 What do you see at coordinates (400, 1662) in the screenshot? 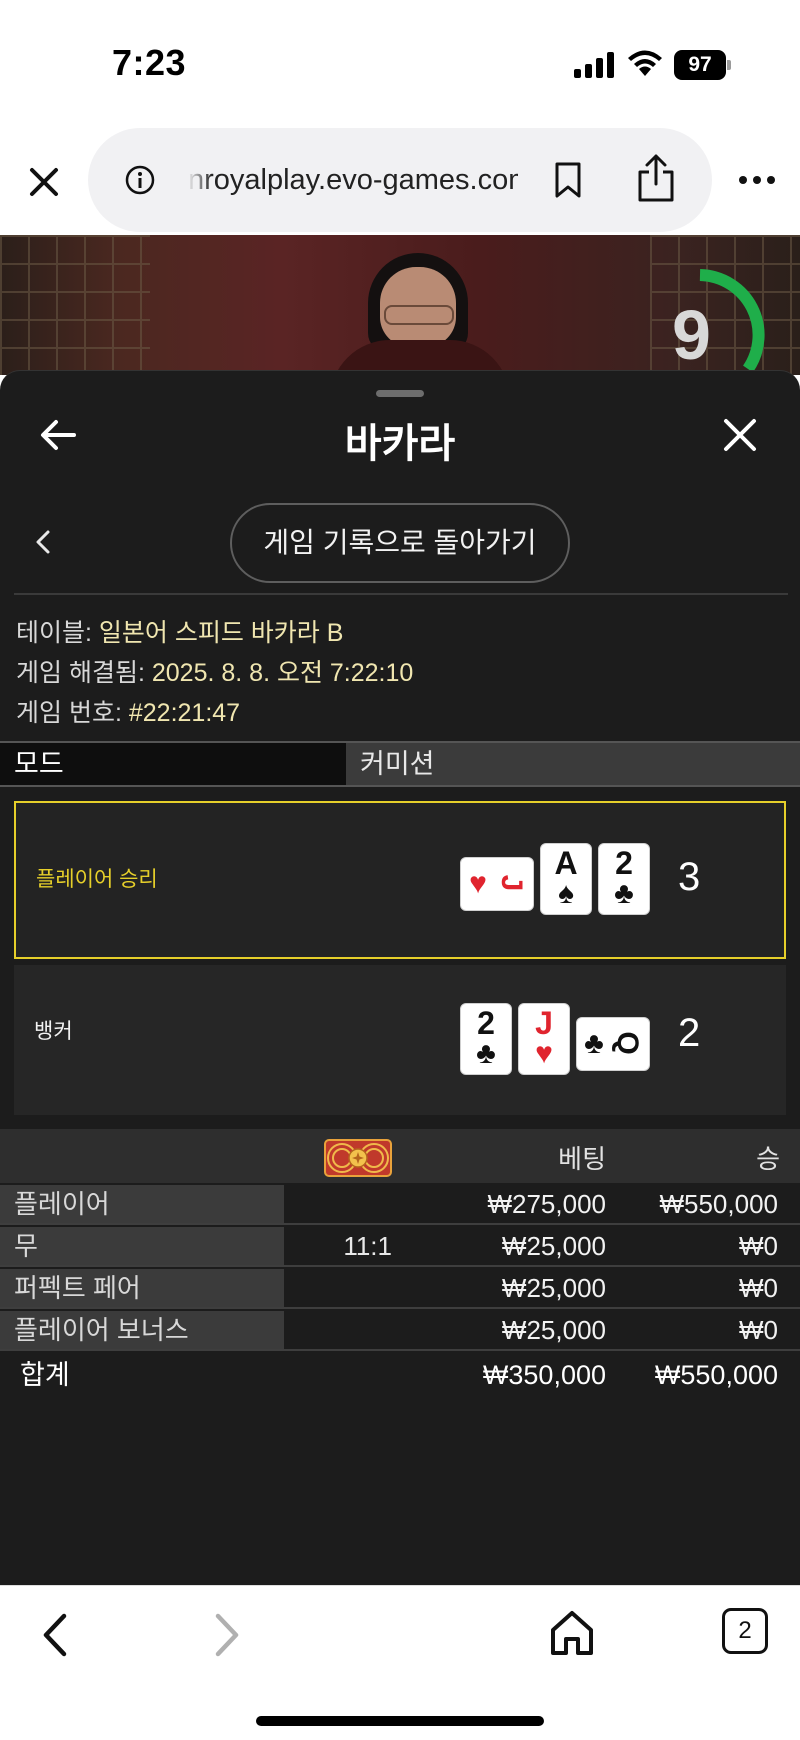
I see `browser-bottom-bar: 2` at bounding box center [400, 1662].